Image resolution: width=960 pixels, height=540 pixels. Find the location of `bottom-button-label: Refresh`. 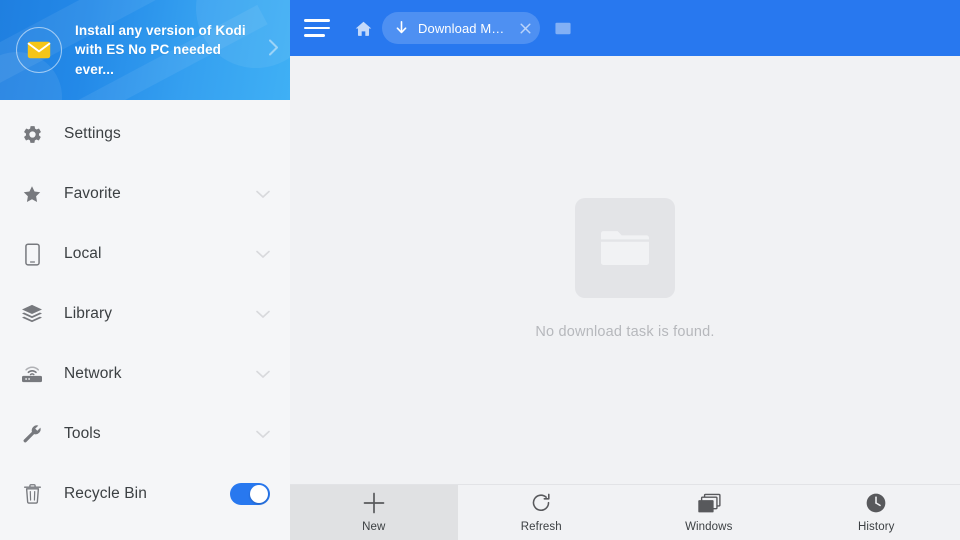

bottom-button-label: Refresh is located at coordinates (541, 527).